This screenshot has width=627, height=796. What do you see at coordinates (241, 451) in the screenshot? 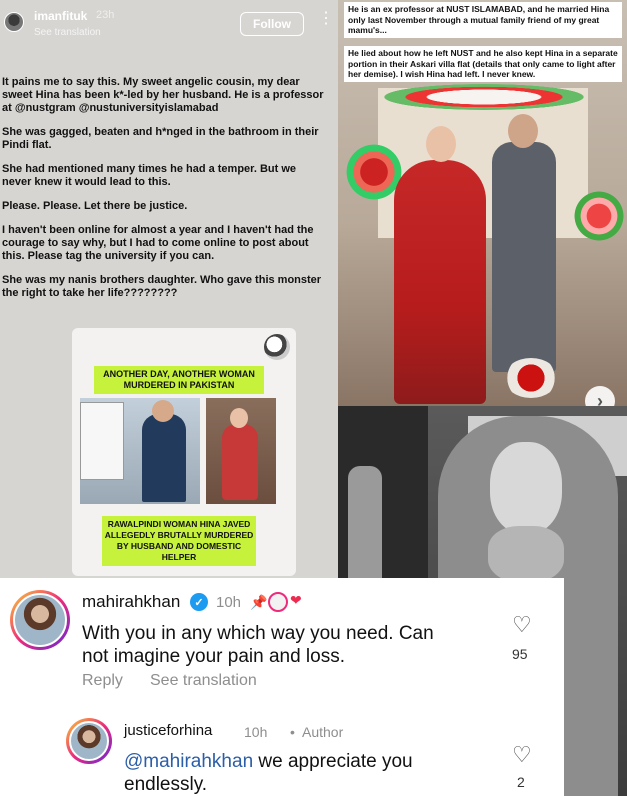
I see `victim-photo` at bounding box center [241, 451].